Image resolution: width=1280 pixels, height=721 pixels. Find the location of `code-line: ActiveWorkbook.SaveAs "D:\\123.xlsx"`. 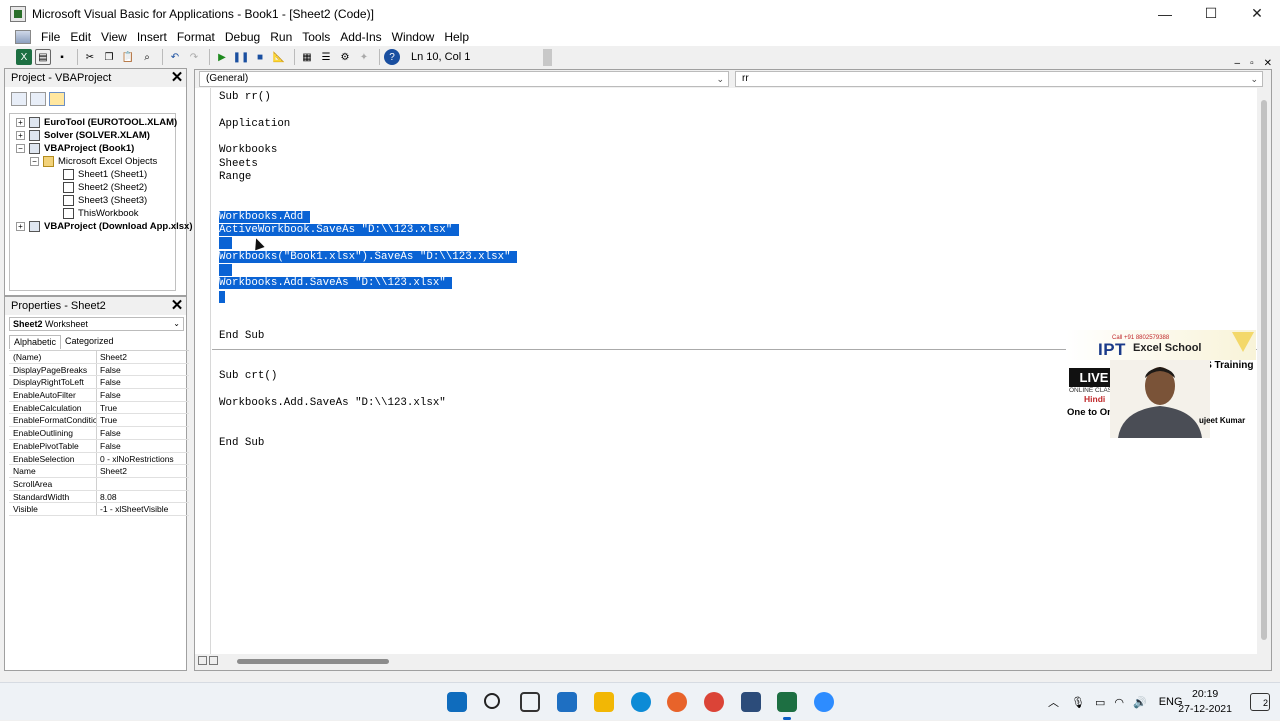

code-line: ActiveWorkbook.SaveAs "D:\\123.xlsx" is located at coordinates (339, 230).